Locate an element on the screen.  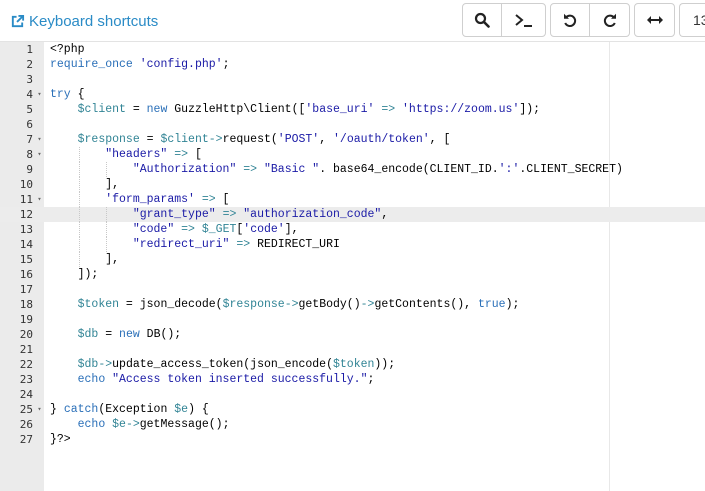
search-icon is located at coordinates (482, 20).